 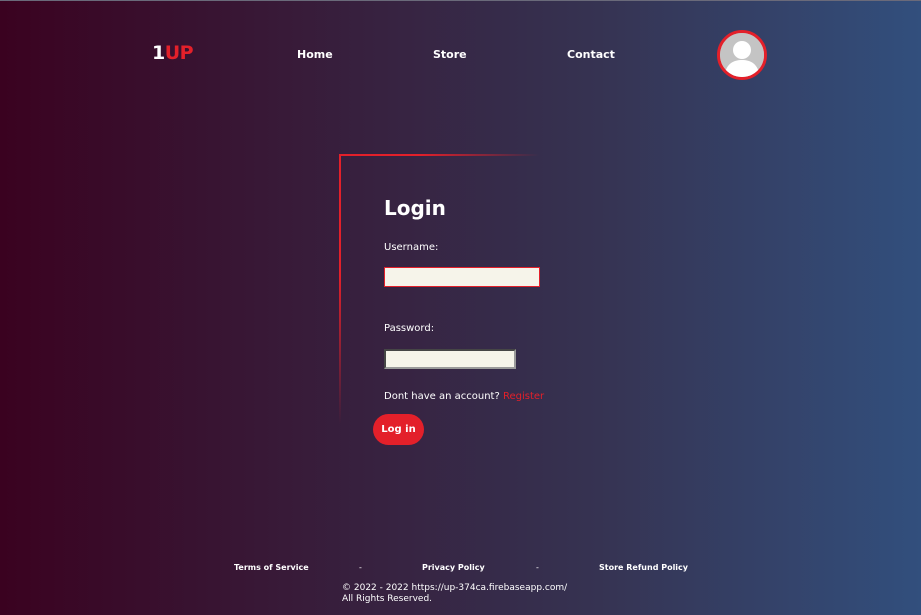 I want to click on logo-number: 1, so click(x=158, y=53).